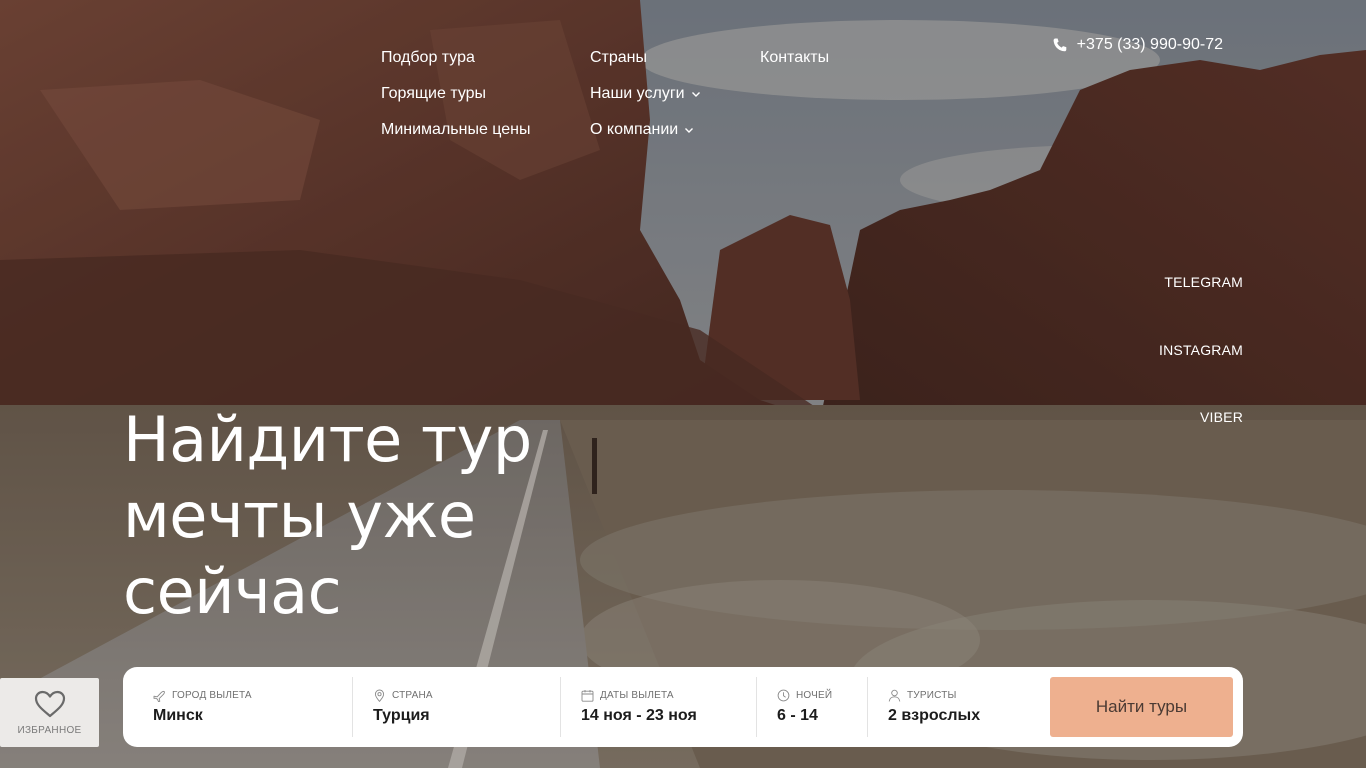  Describe the element at coordinates (797, 715) in the screenshot. I see `nights-value: 6 - 14` at that location.